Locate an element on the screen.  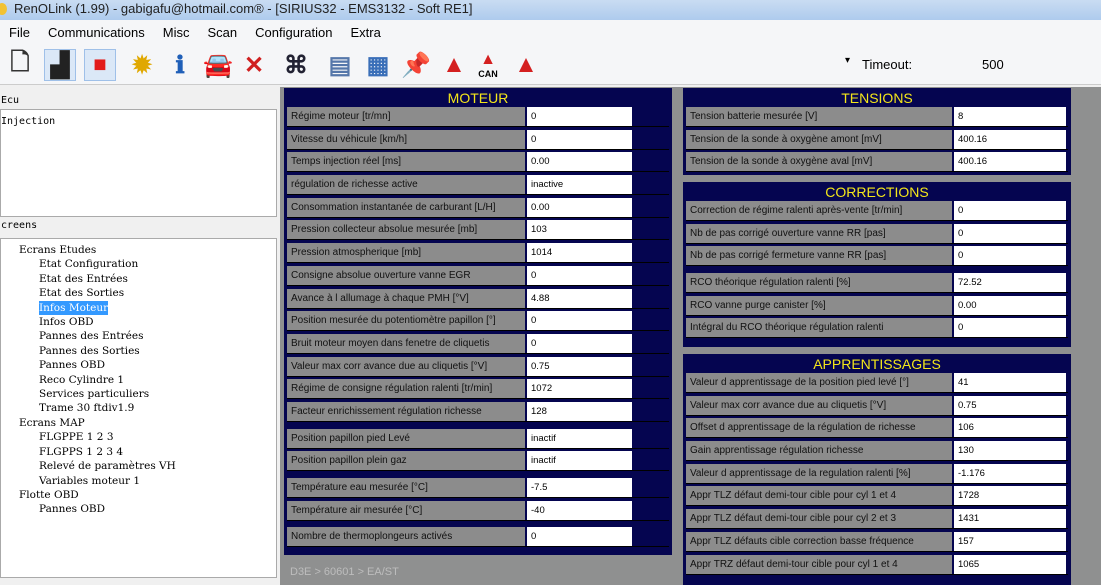
row-label: Consigne absolue ouverture vanne EGR is located at coordinates (406, 275).